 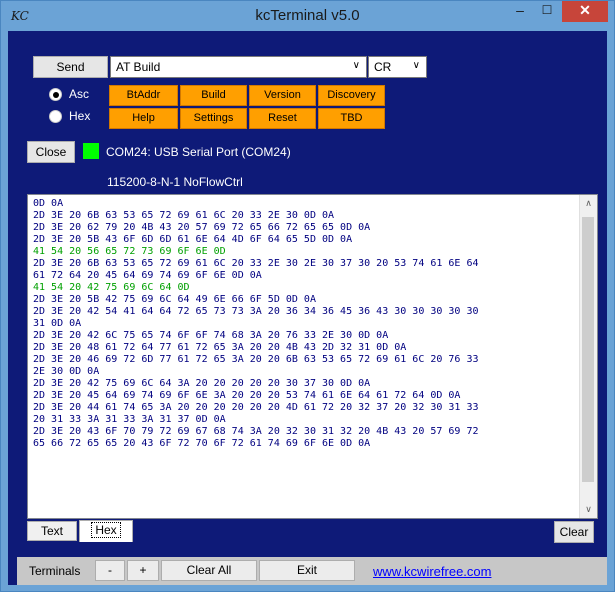 I want to click on port-status-indicator, so click(x=91, y=151).